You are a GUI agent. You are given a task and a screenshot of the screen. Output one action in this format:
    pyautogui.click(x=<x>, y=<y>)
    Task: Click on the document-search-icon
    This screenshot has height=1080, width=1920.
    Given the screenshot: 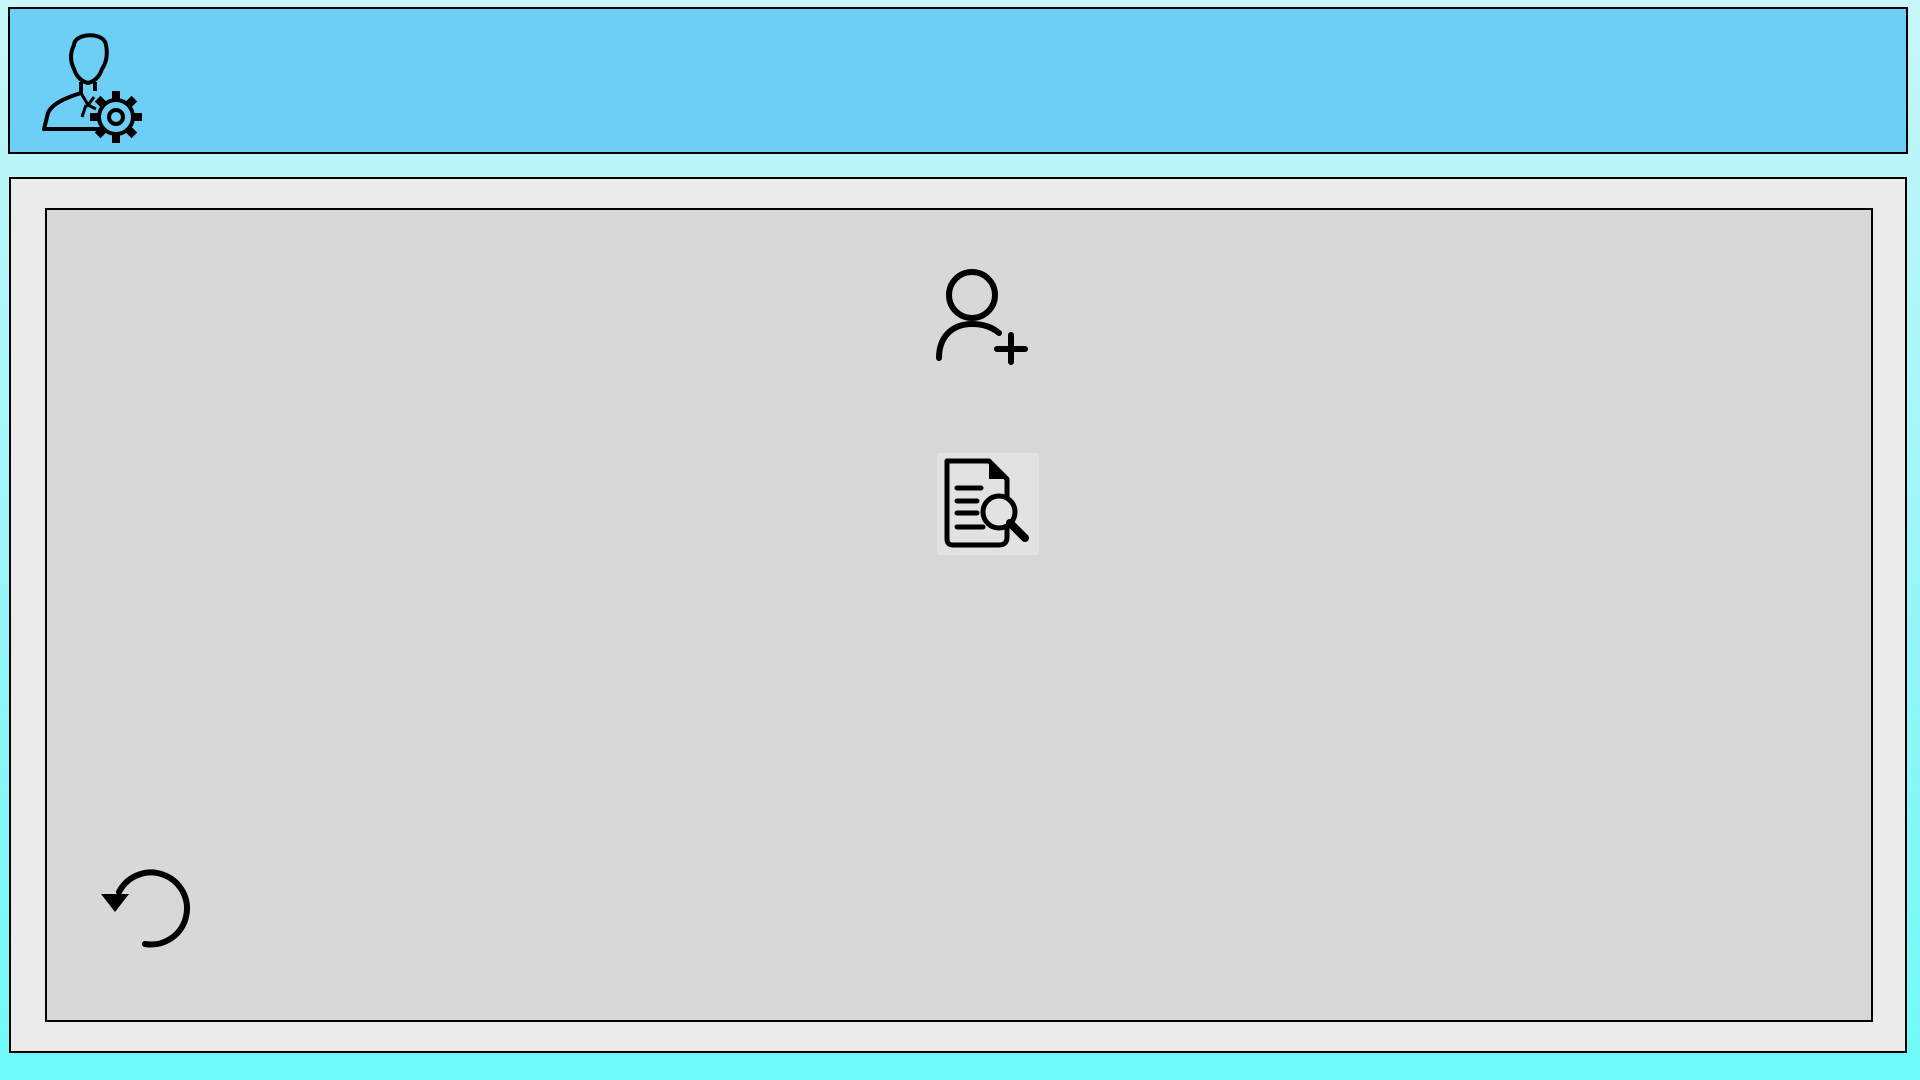 What is the action you would take?
    pyautogui.click(x=988, y=504)
    